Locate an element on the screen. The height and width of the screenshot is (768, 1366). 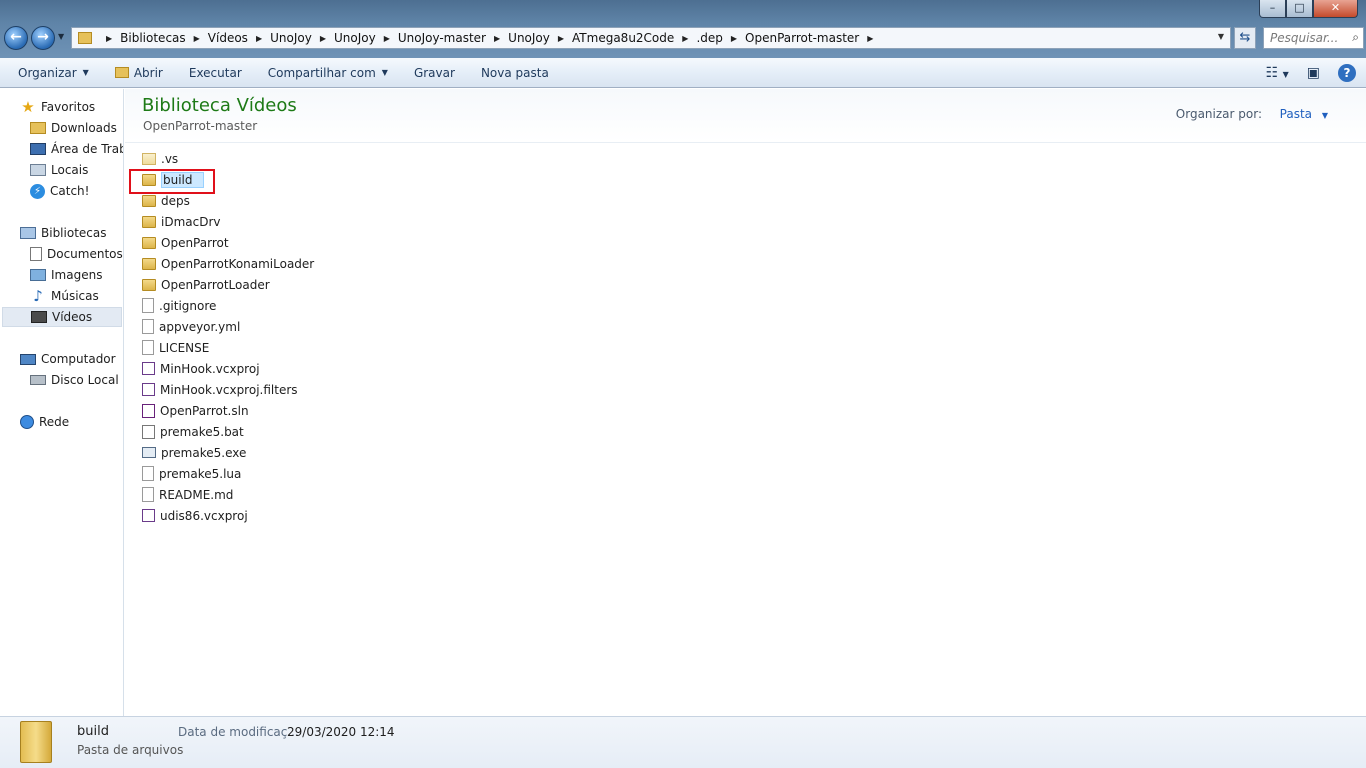
list-item: MinHook.vcxproj.filters is located at coordinates (220, 389).